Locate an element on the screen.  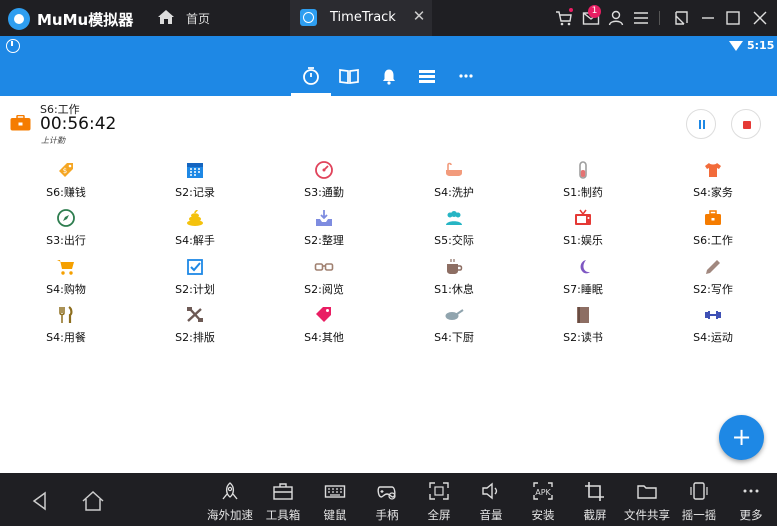
tshirt-icon is located at coordinates (713, 170).